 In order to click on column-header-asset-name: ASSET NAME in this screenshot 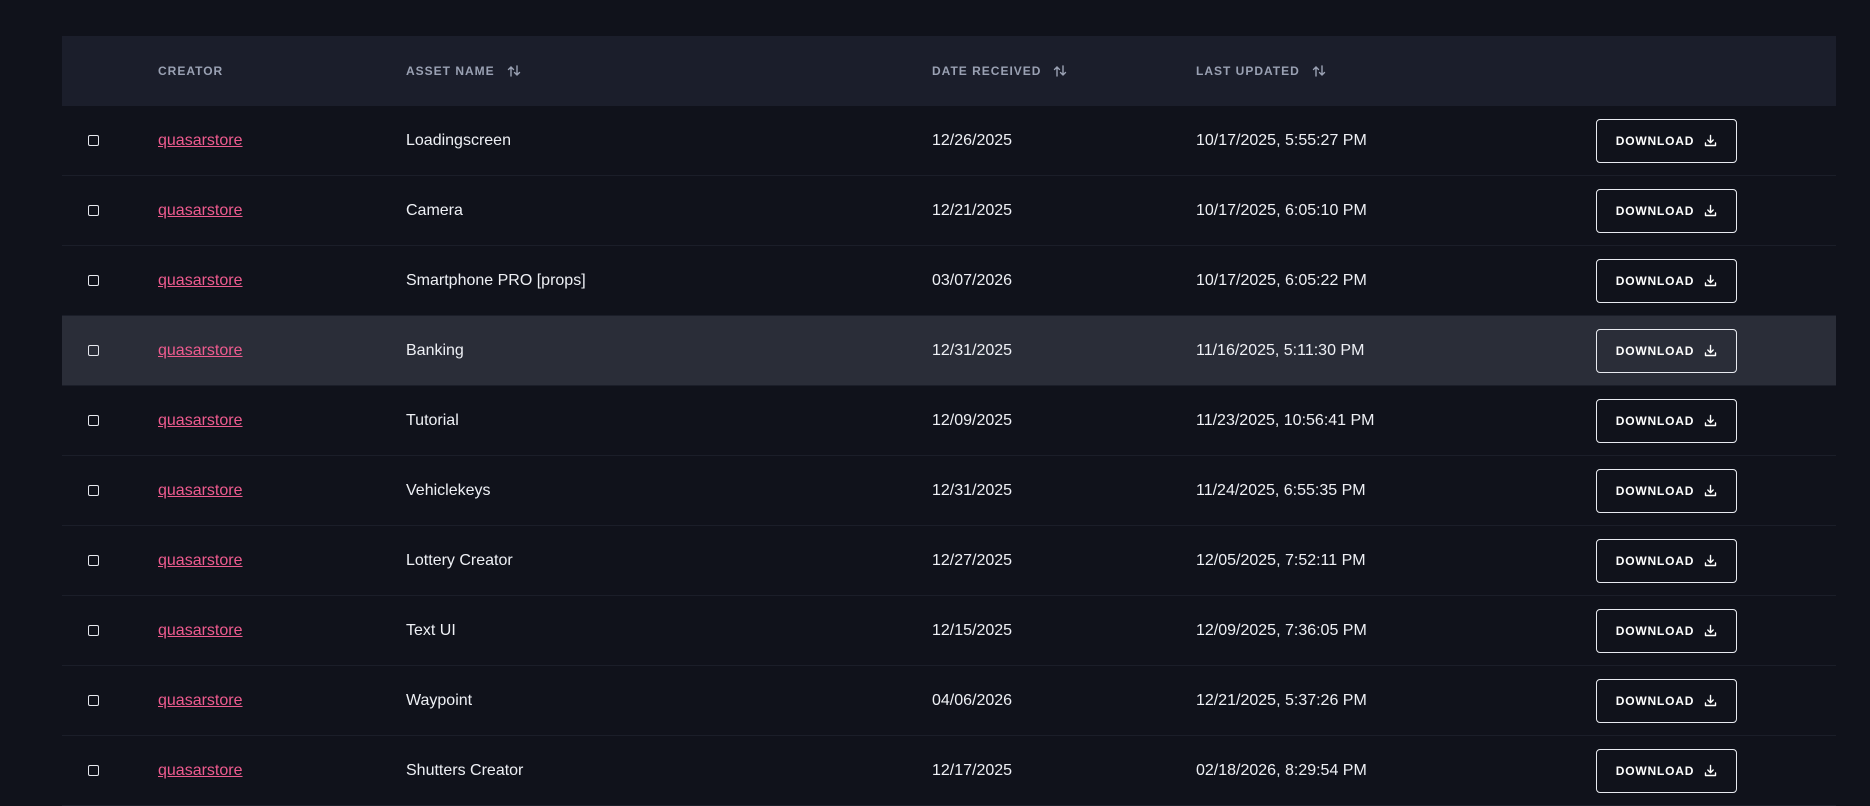, I will do `click(463, 71)`.